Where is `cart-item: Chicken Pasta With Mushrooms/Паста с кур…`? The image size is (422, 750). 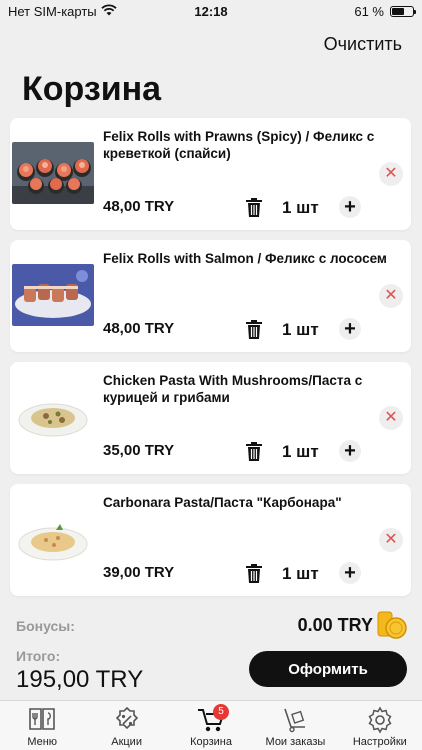
cart-item: Chicken Pasta With Mushrooms/Паста с кур… is located at coordinates (210, 418).